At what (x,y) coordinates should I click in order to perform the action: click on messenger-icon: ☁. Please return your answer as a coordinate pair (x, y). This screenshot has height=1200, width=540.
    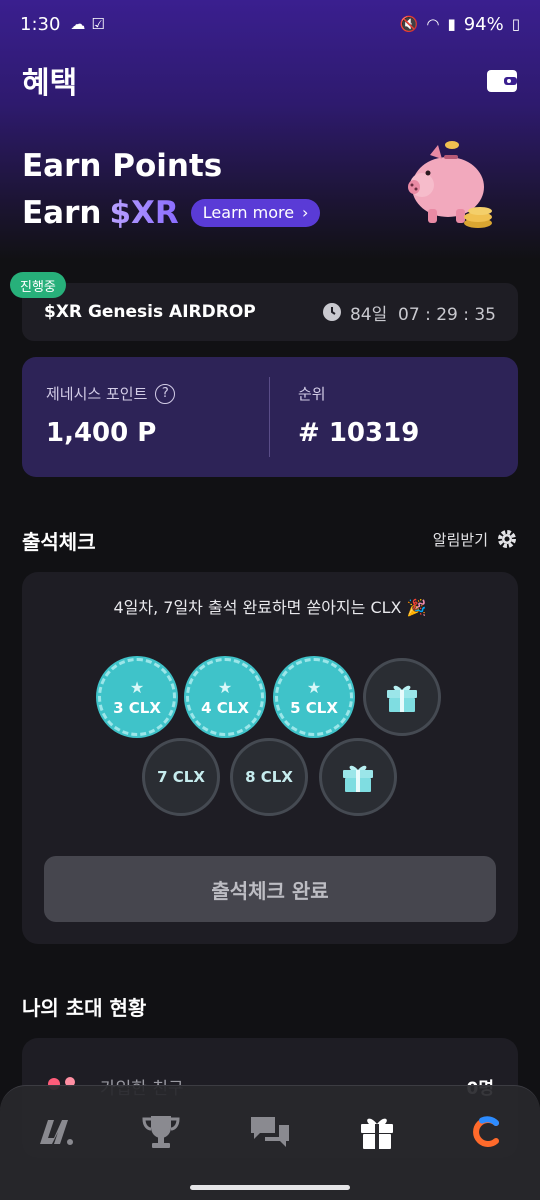
    Looking at the image, I should click on (78, 24).